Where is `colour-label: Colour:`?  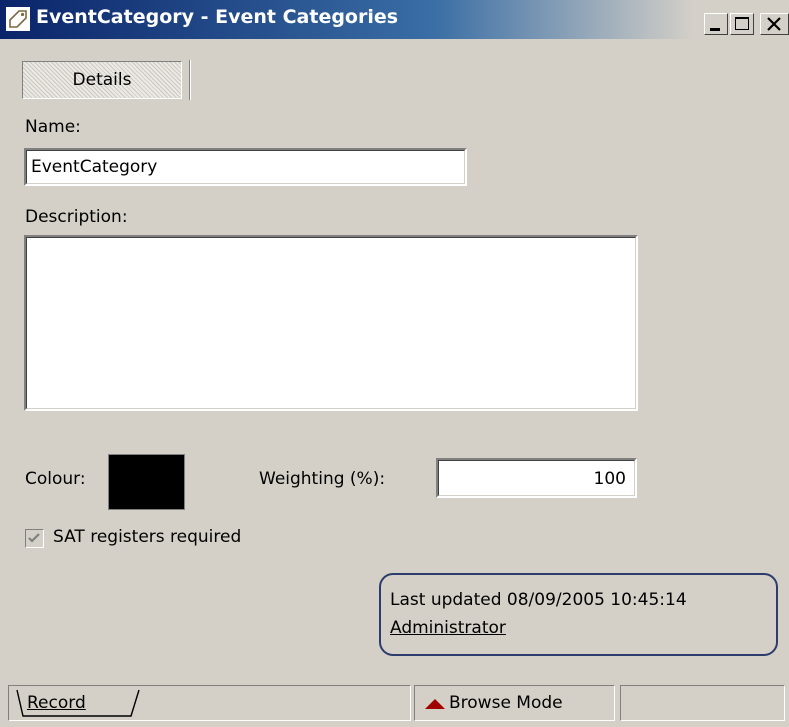 colour-label: Colour: is located at coordinates (55, 479).